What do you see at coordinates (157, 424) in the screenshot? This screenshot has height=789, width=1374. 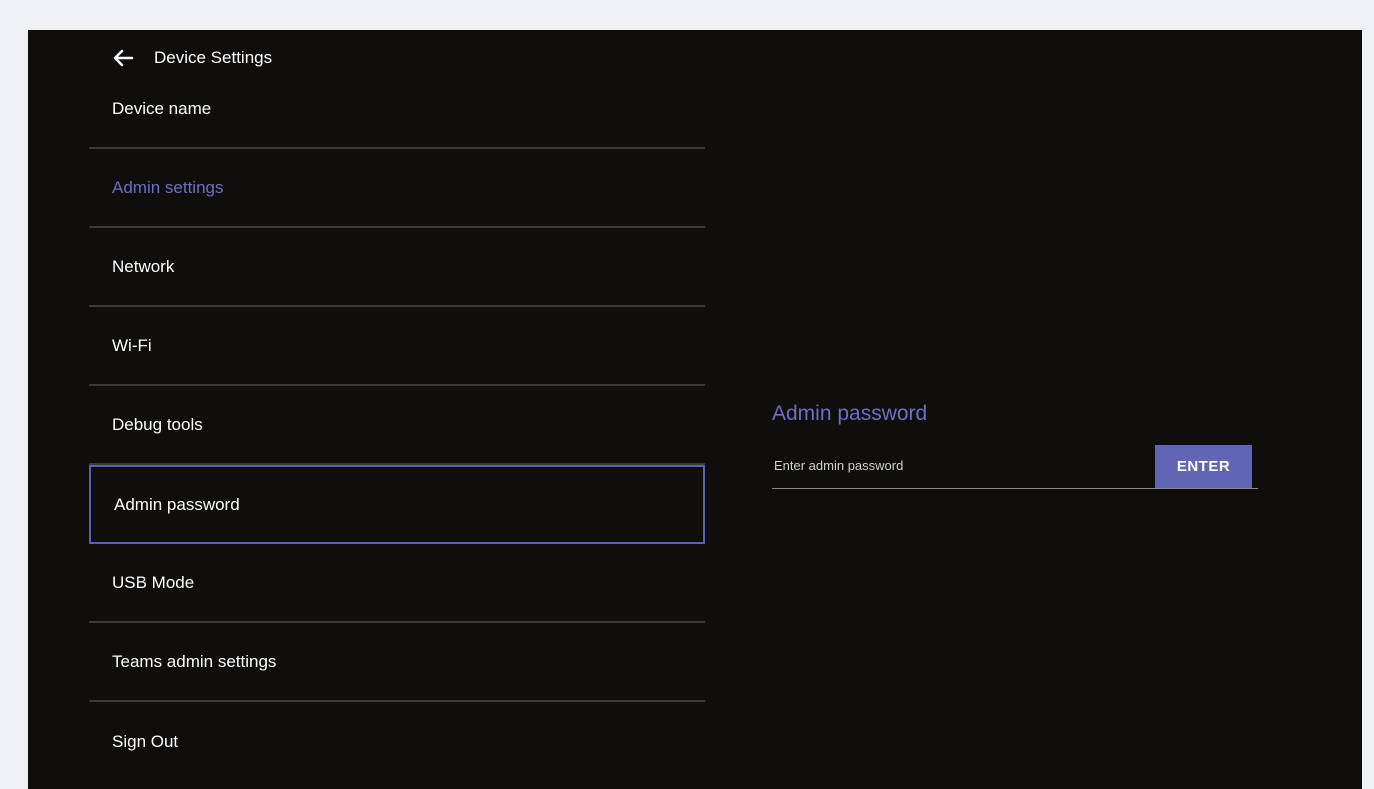 I see `menu-item-label: Debug tools` at bounding box center [157, 424].